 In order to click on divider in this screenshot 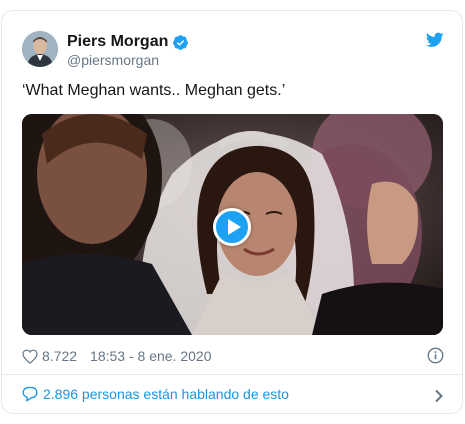, I will do `click(232, 374)`.